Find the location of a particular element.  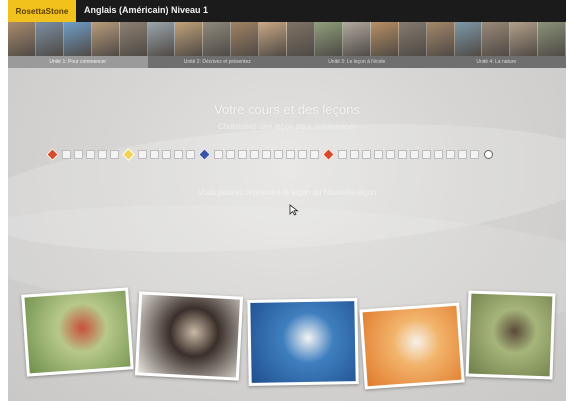

unit-tab-2: Unité 2: Décrivez et présentez is located at coordinates (218, 62).